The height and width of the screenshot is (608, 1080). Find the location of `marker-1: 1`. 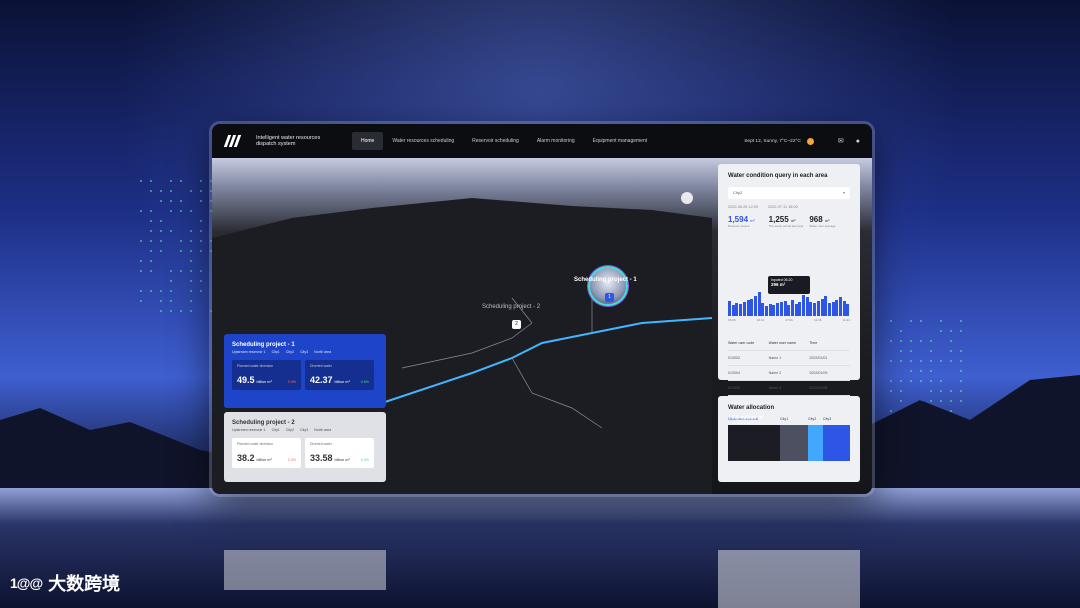

marker-1: 1 is located at coordinates (609, 297).